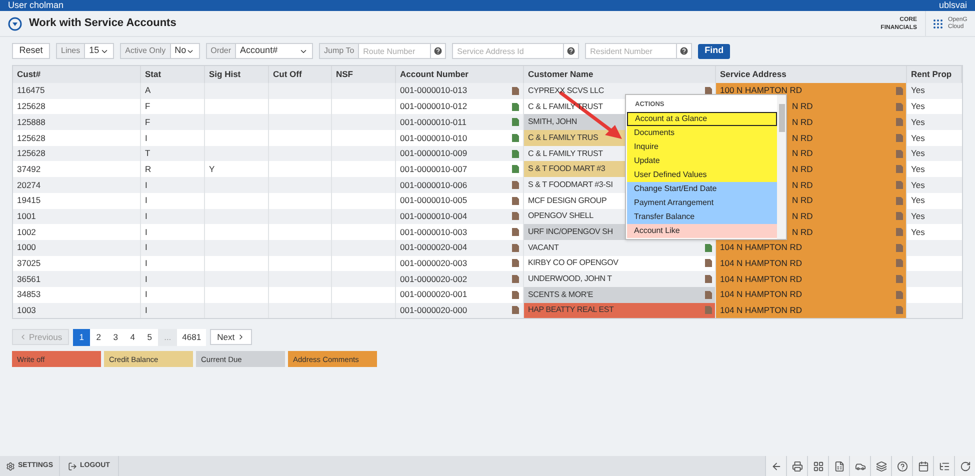 This screenshot has height=476, width=975. What do you see at coordinates (881, 466) in the screenshot?
I see `layers-icon` at bounding box center [881, 466].